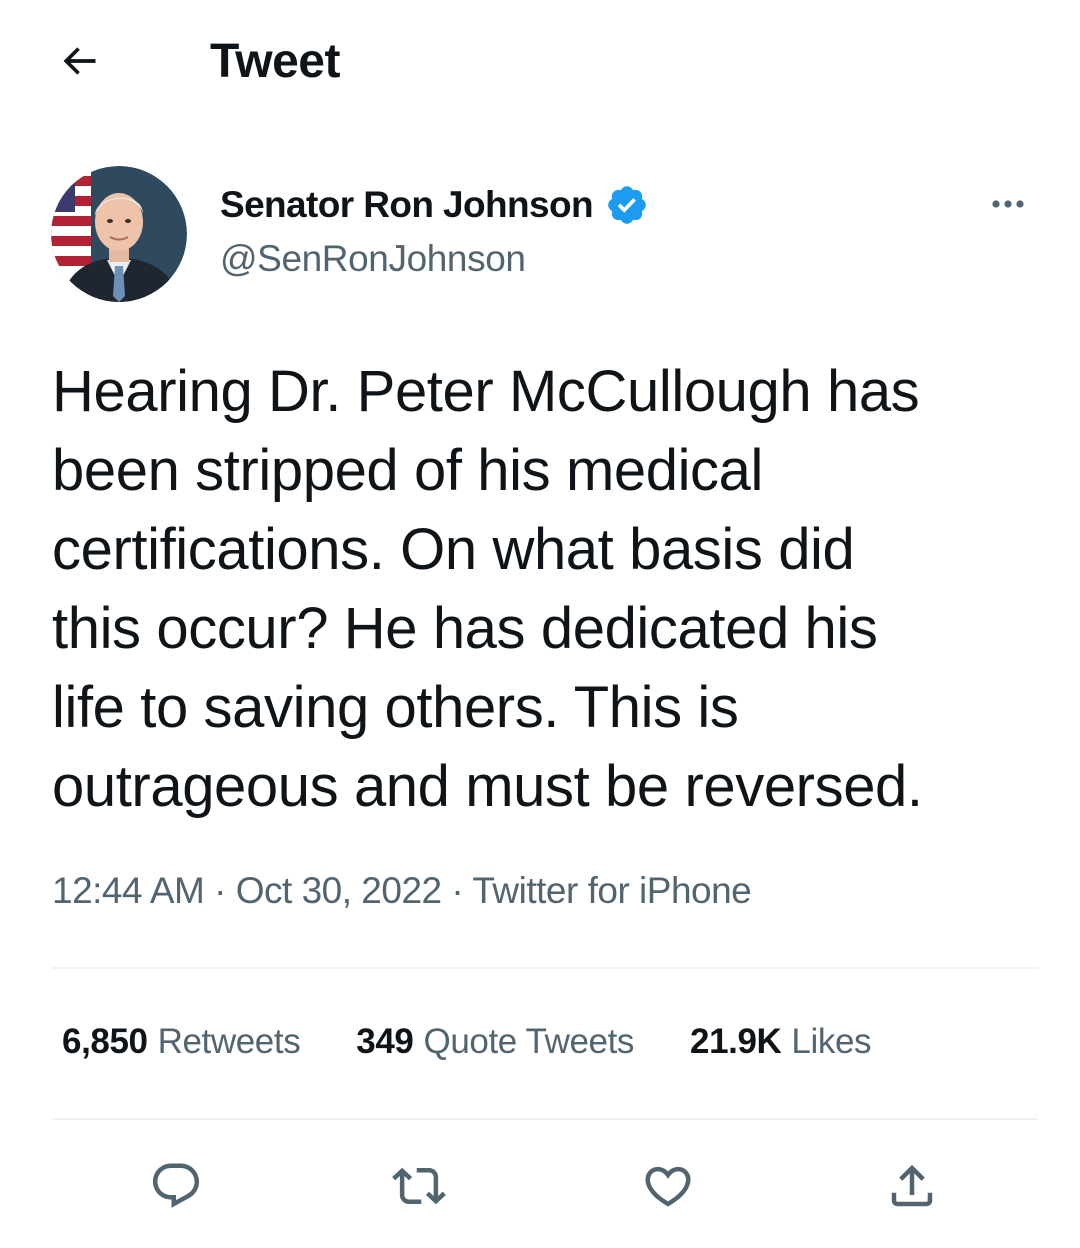  Describe the element at coordinates (339, 890) in the screenshot. I see `tweet-date: Oct 30, 2022` at that location.